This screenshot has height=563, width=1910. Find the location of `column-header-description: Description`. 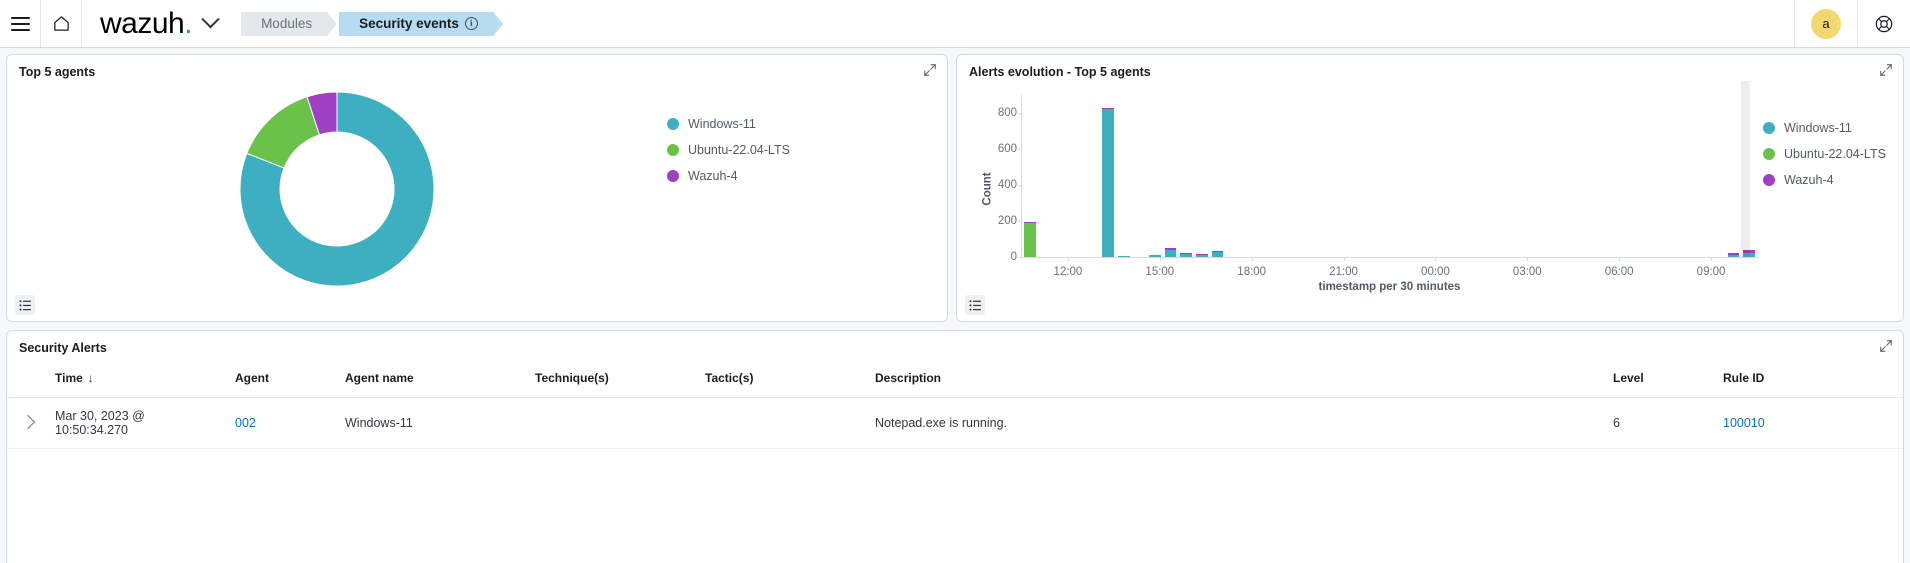

column-header-description: Description is located at coordinates (1234, 377).